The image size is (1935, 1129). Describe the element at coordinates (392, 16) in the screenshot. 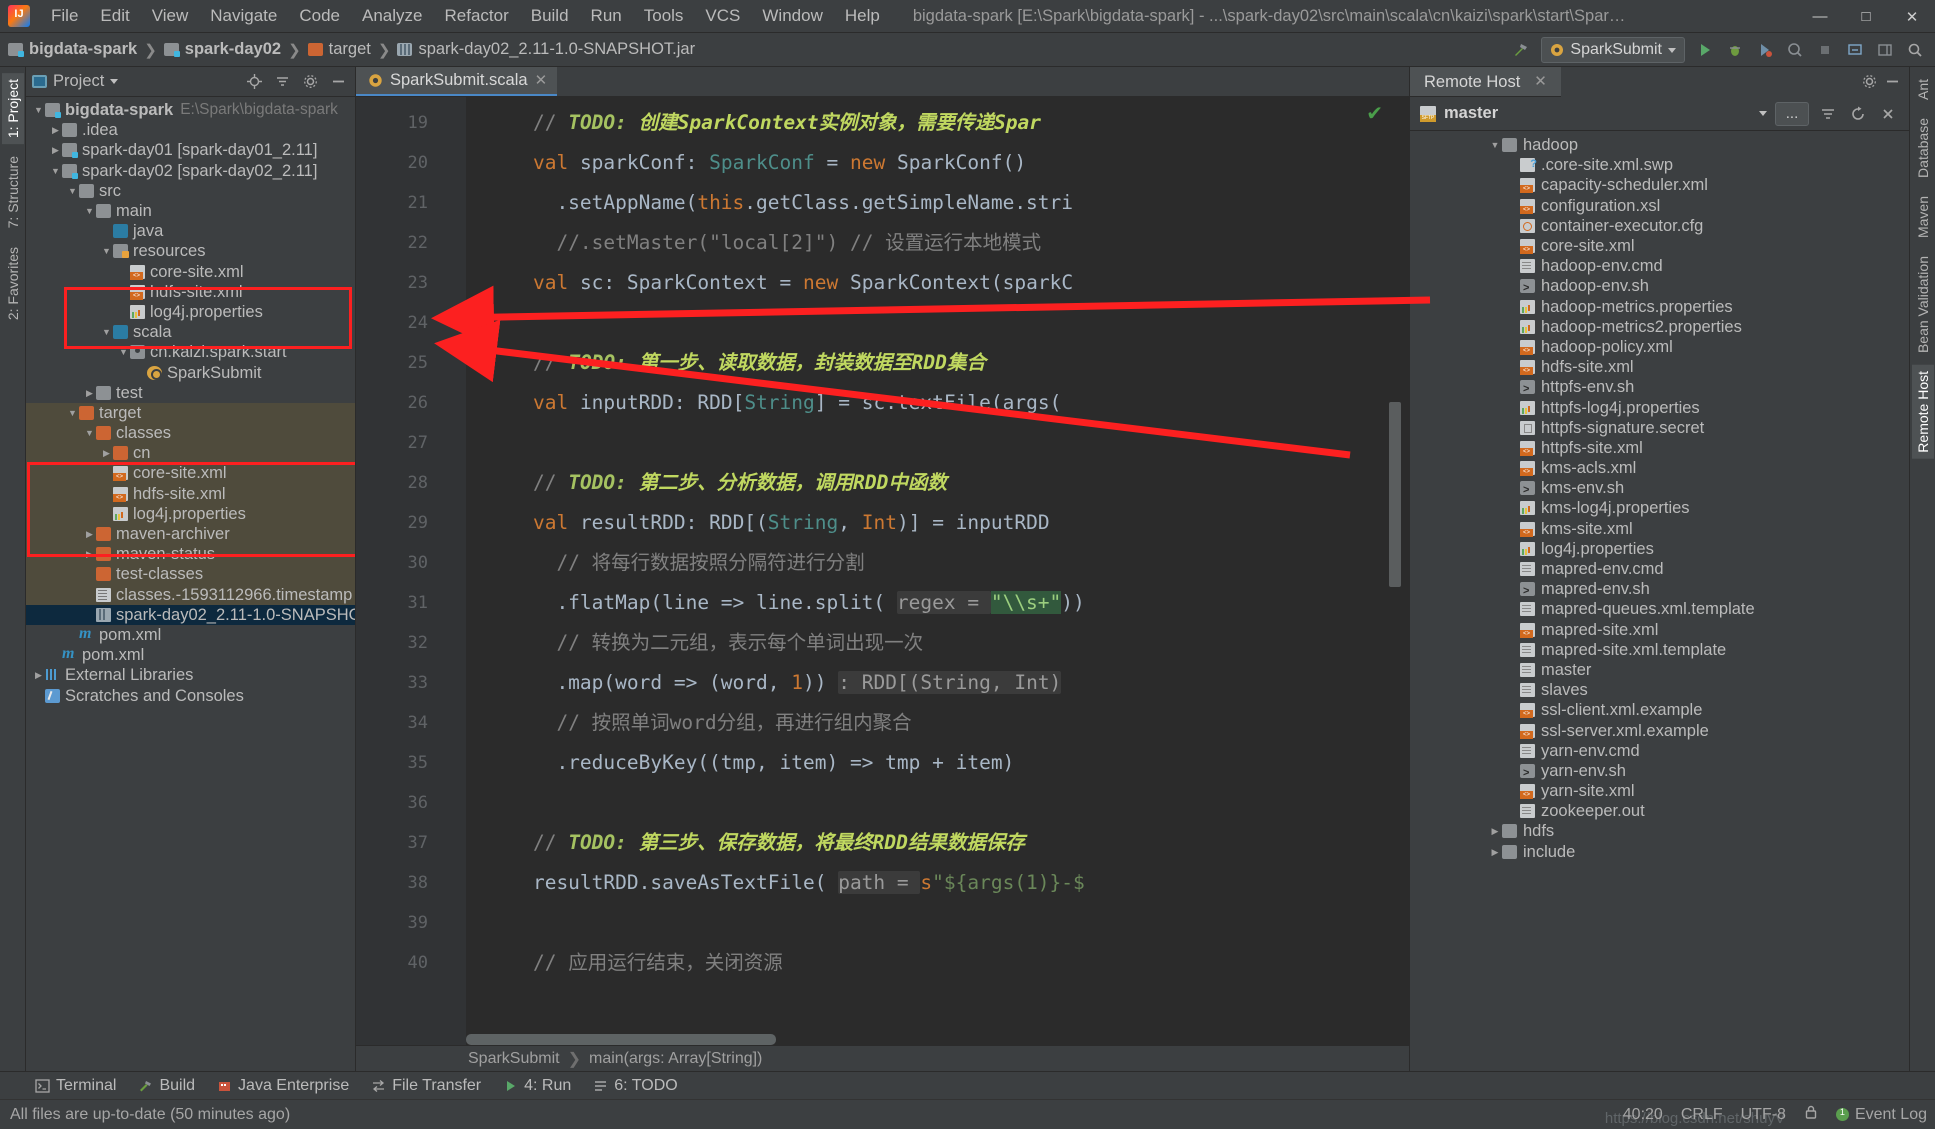

I see `menu-item-analyze: Analyze` at that location.